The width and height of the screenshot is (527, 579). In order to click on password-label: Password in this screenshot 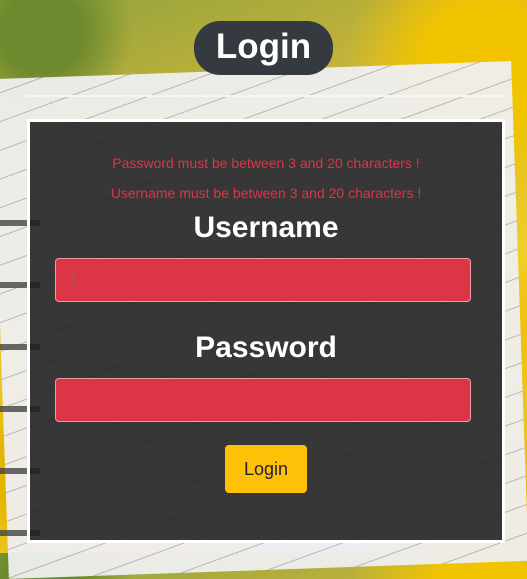, I will do `click(266, 347)`.